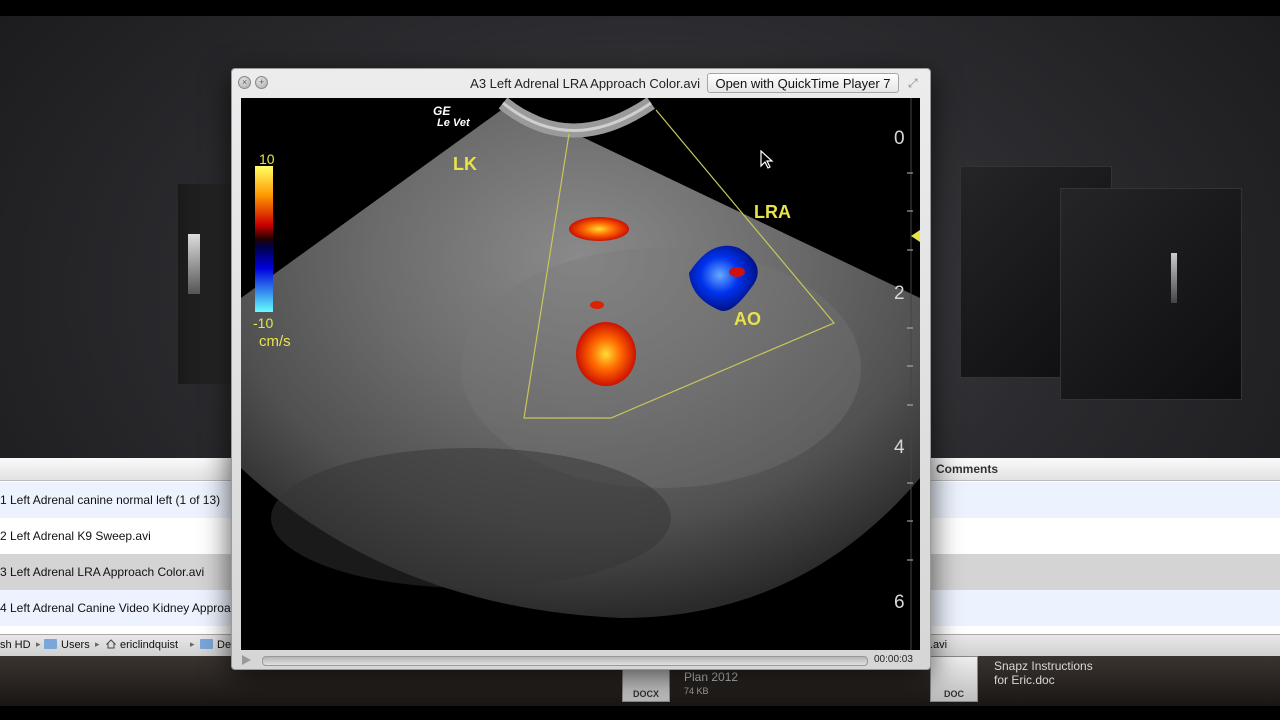  Describe the element at coordinates (967, 469) in the screenshot. I see `column-comments: Comments` at that location.